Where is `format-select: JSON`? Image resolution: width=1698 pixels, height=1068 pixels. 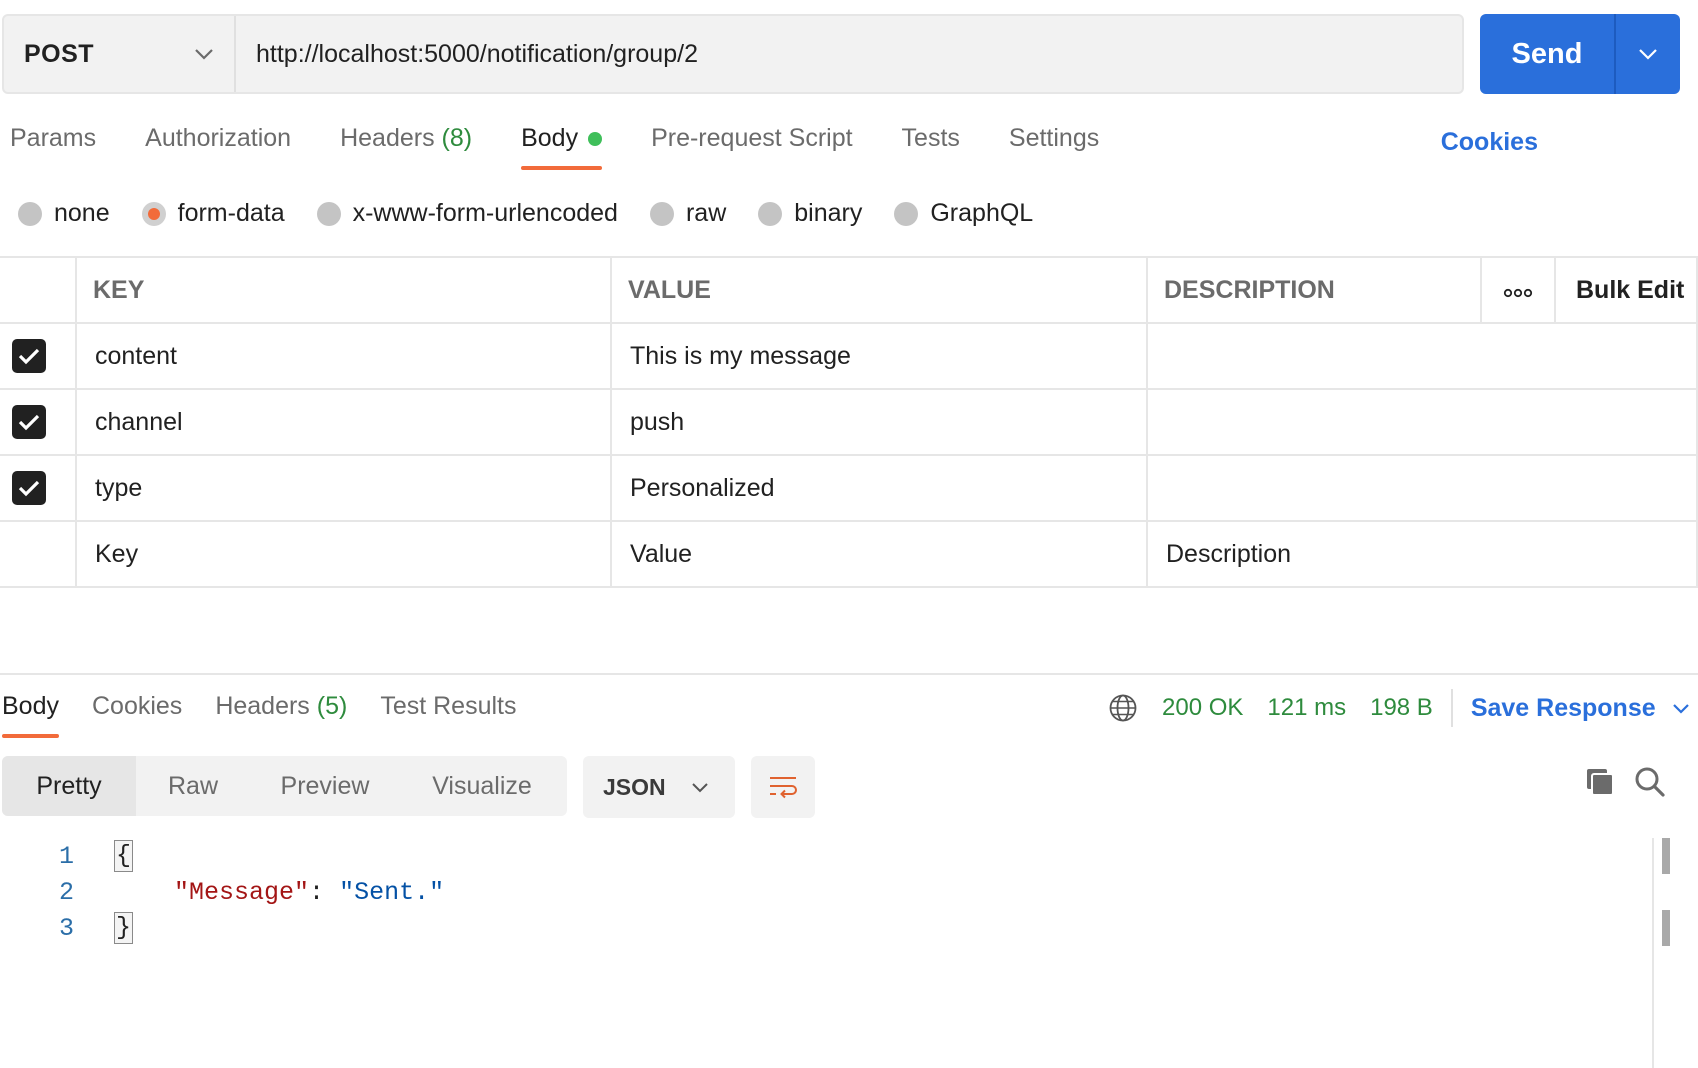 format-select: JSON is located at coordinates (659, 787).